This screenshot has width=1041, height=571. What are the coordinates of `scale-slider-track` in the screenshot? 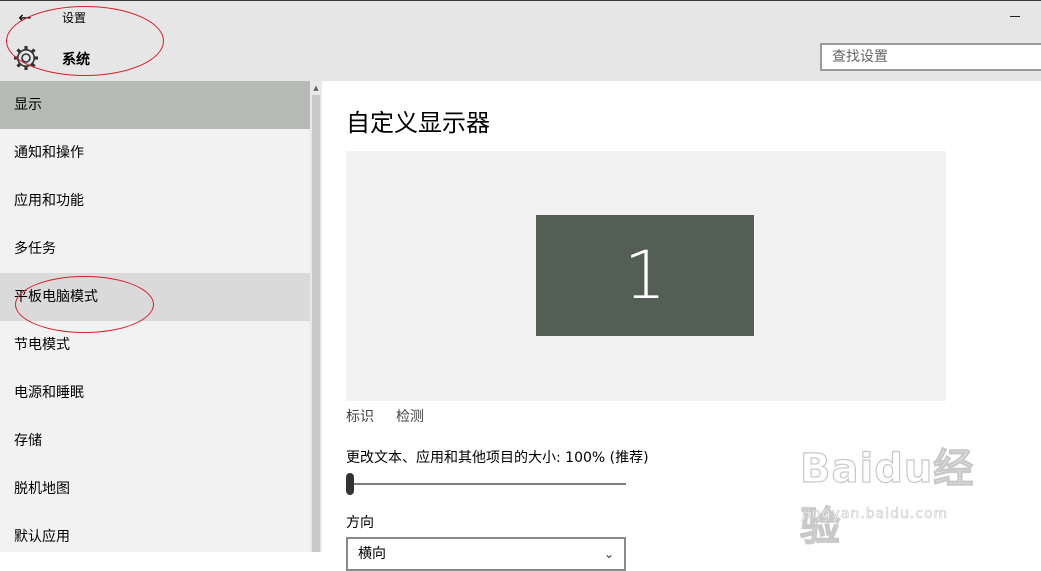 It's located at (486, 484).